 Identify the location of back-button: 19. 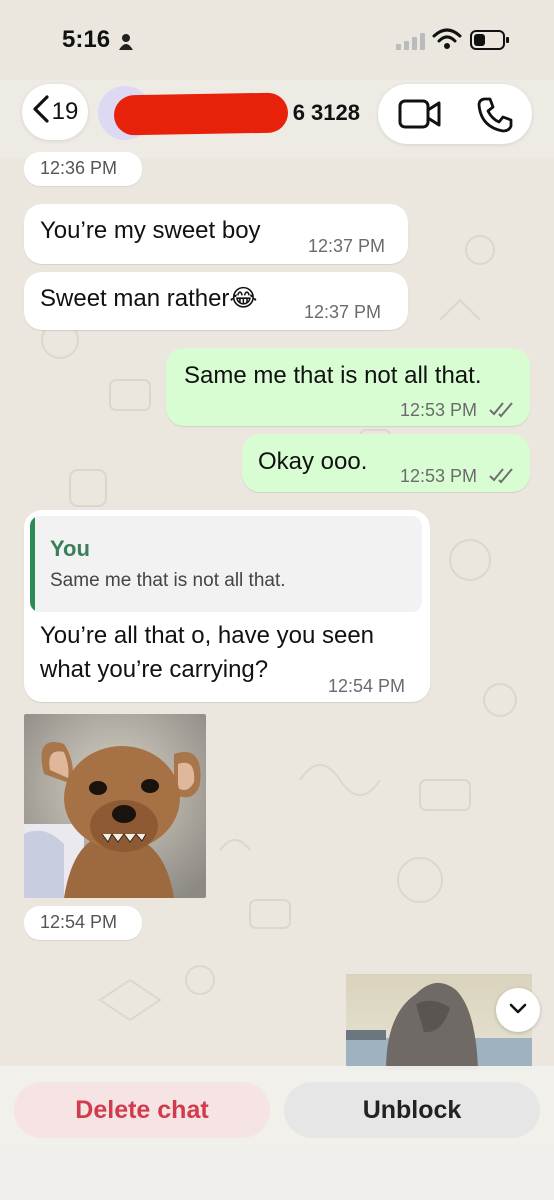
(55, 112).